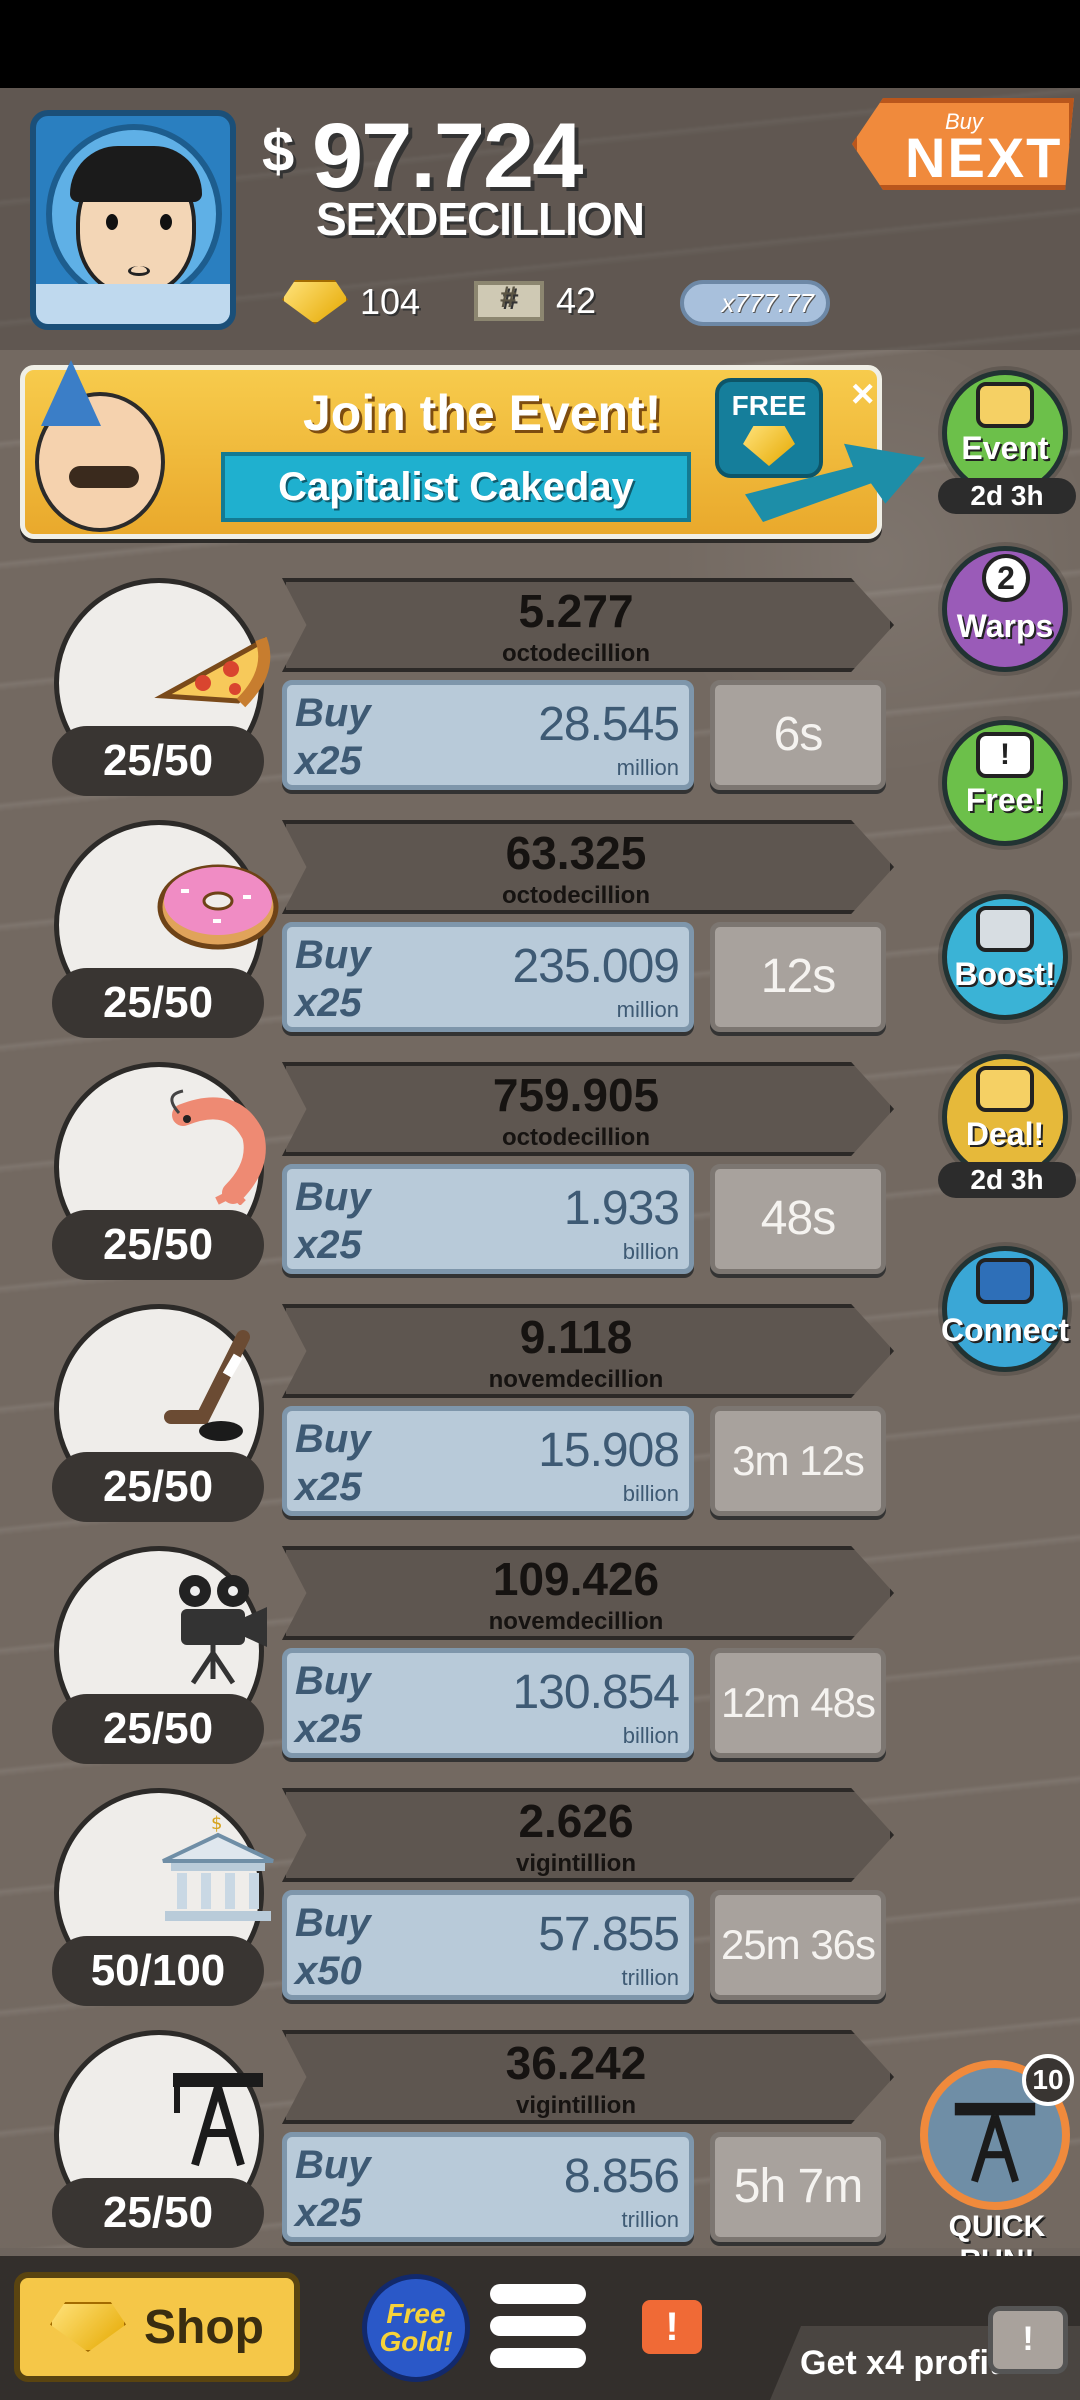 Image resolution: width=1080 pixels, height=2400 pixels. I want to click on revenue-value: 9.118, so click(576, 1337).